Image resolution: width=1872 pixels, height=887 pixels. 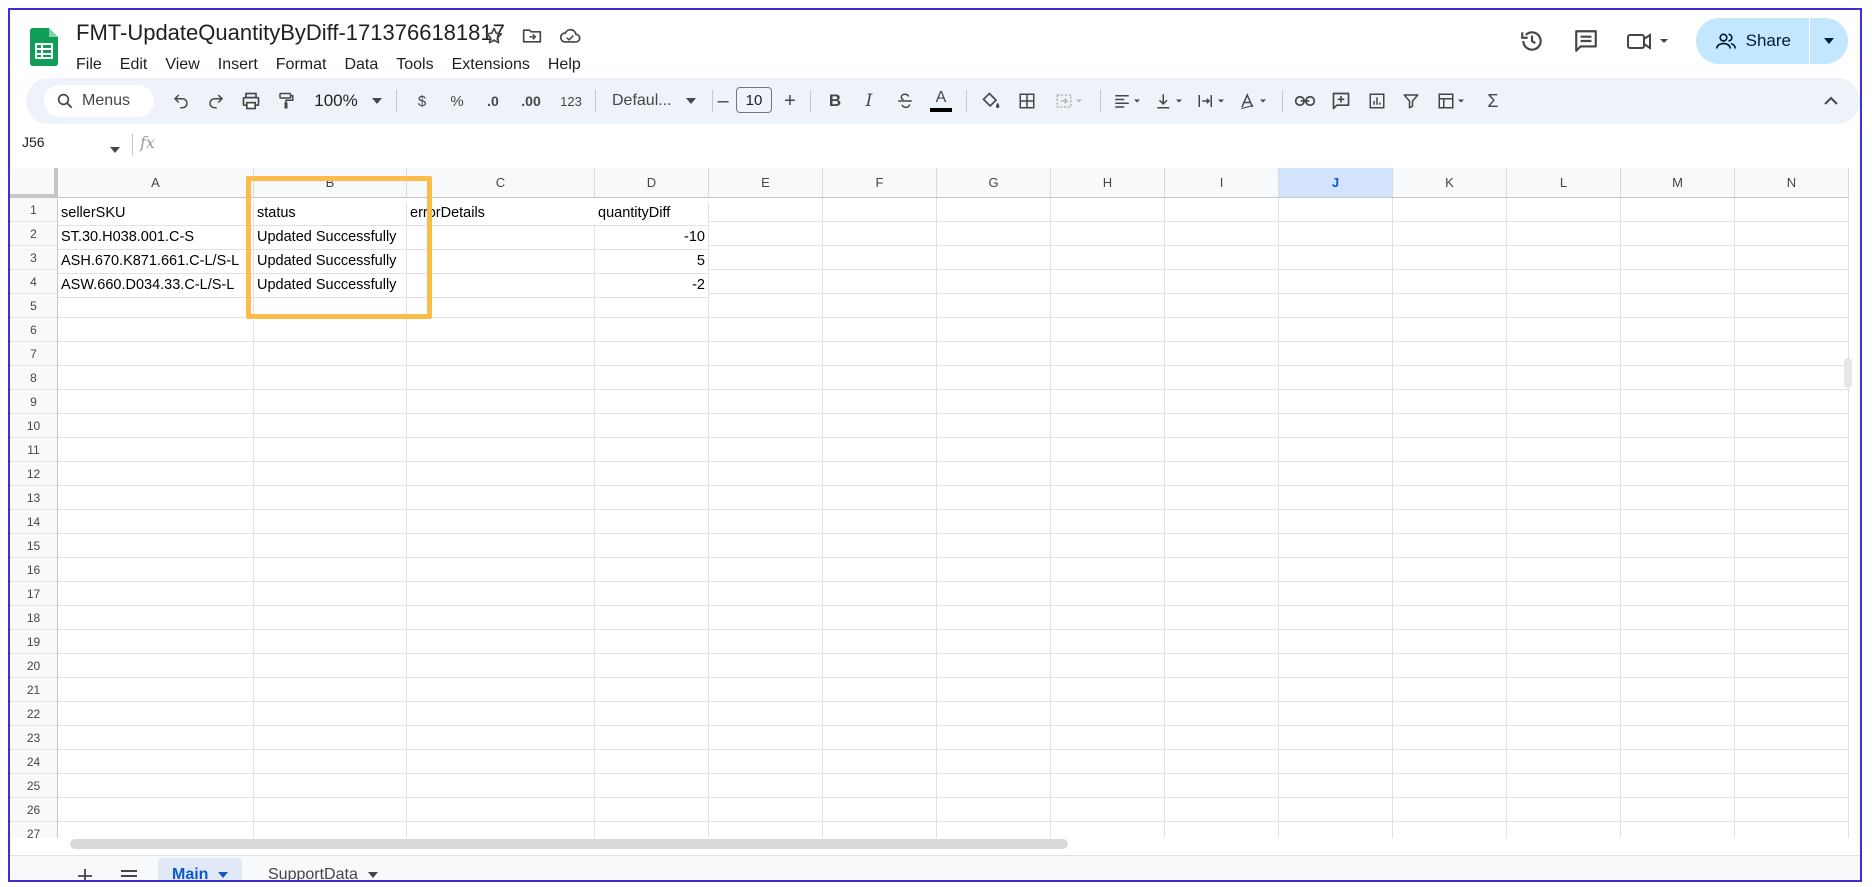 What do you see at coordinates (156, 214) in the screenshot?
I see `cell-a1: sellerSKU` at bounding box center [156, 214].